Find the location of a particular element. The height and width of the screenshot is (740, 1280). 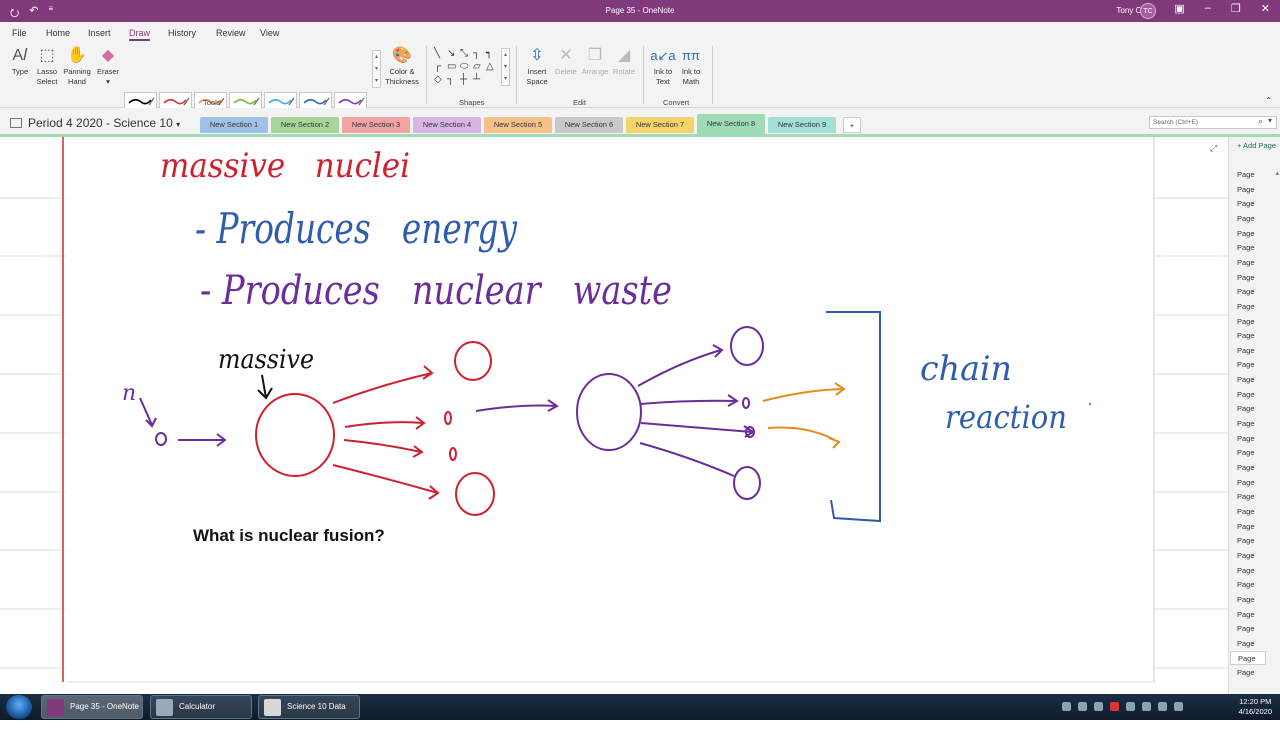

notebook-selector: Period 4 2020 - Science 10 ▾ is located at coordinates (95, 123).